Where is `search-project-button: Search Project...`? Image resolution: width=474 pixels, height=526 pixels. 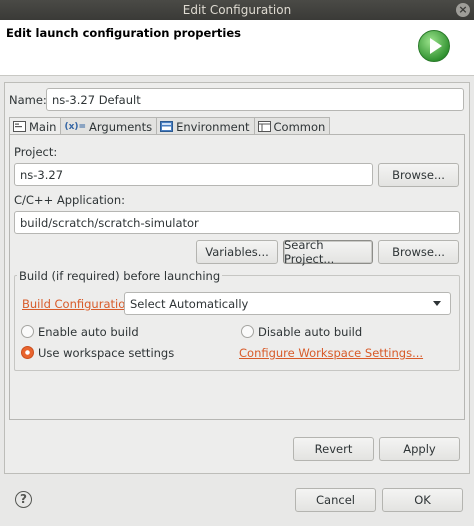
search-project-button: Search Project... is located at coordinates (328, 252).